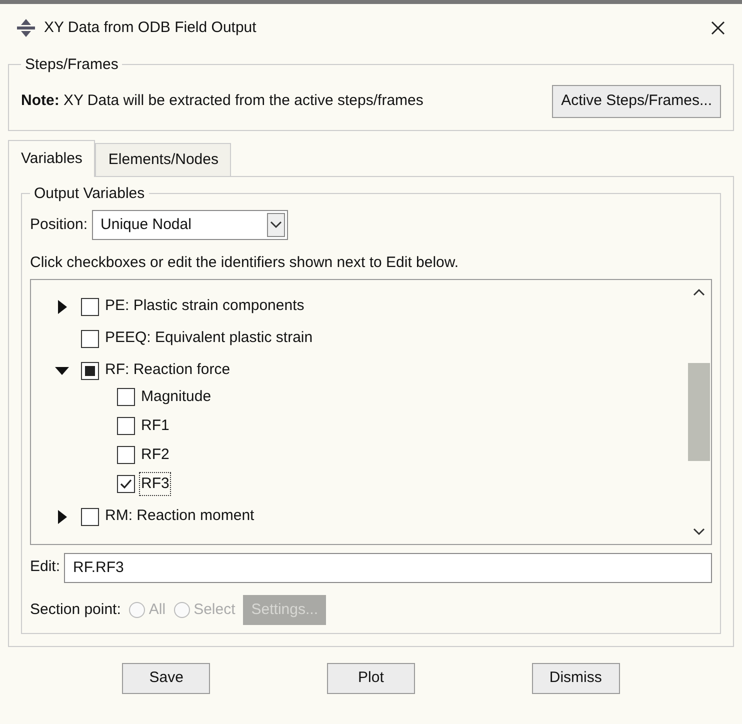 The width and height of the screenshot is (742, 724). I want to click on app-icon, so click(26, 28).